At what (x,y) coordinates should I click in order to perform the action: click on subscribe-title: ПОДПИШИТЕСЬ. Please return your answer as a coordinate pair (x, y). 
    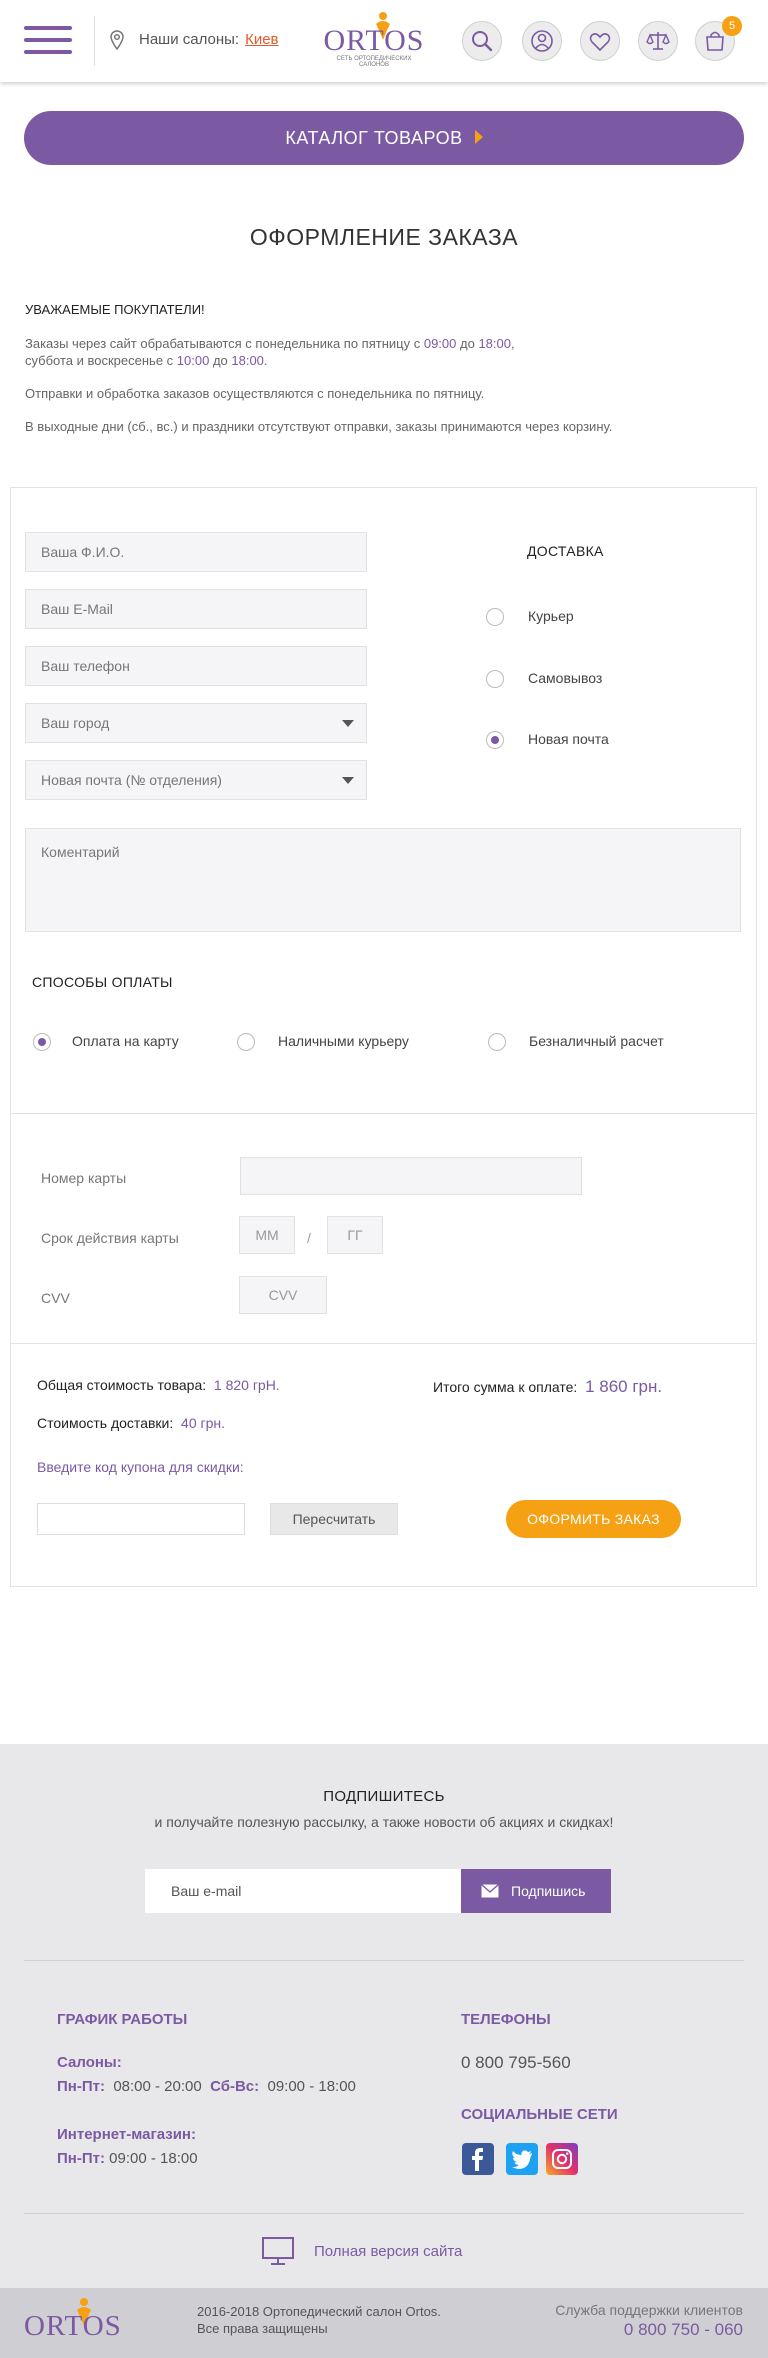
    Looking at the image, I should click on (384, 1796).